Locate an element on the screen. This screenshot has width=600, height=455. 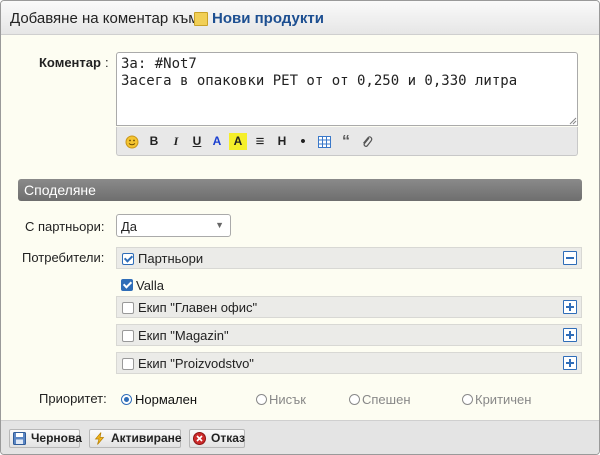
collapse-icon is located at coordinates (570, 258).